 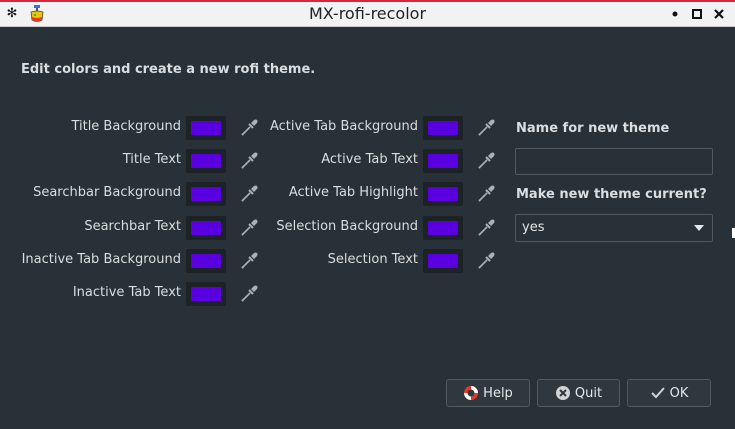 What do you see at coordinates (471, 393) in the screenshot?
I see `lifebuoy-icon` at bounding box center [471, 393].